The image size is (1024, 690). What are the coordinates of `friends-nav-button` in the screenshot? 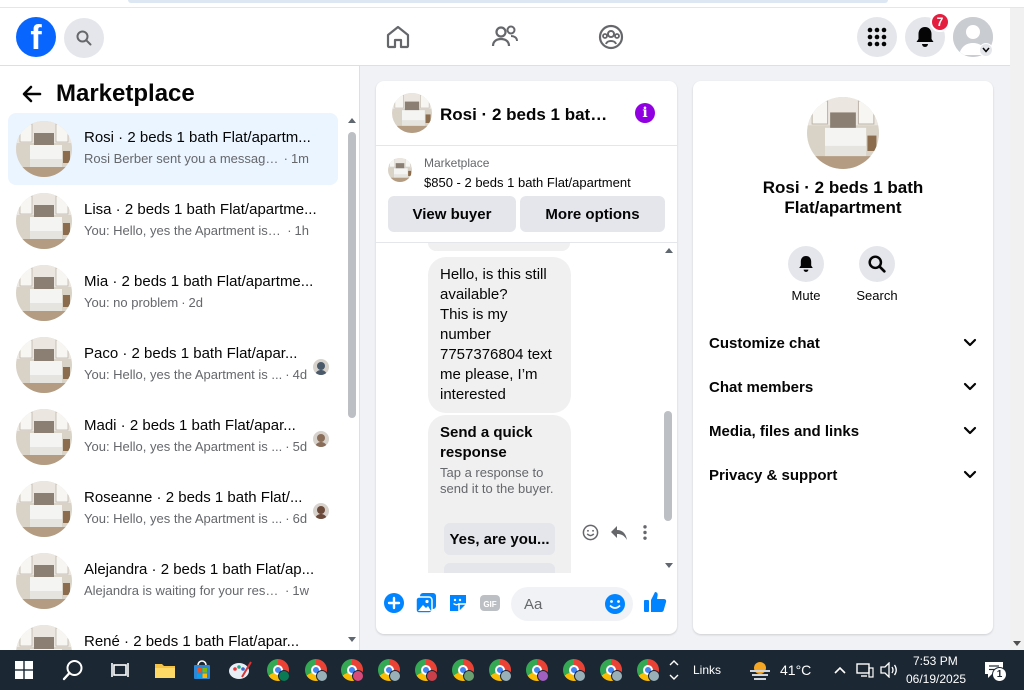 It's located at (505, 37).